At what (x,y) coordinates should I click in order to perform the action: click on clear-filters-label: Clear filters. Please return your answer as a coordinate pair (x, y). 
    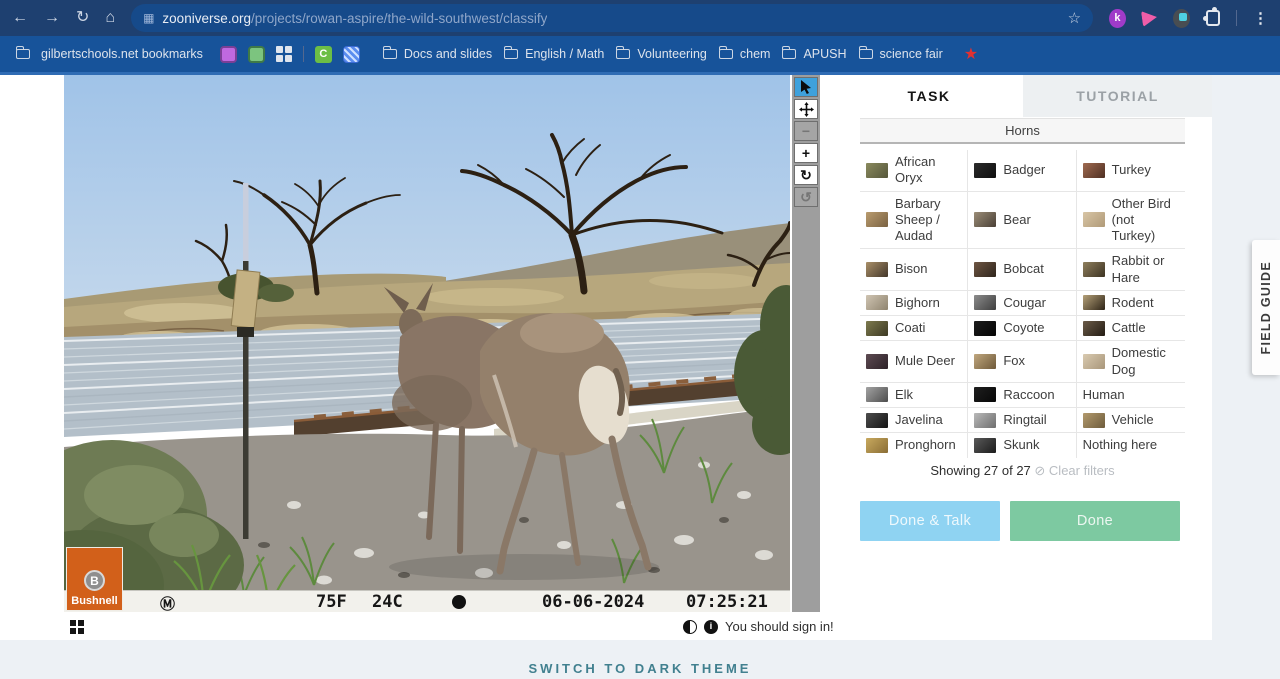
    Looking at the image, I should click on (1081, 470).